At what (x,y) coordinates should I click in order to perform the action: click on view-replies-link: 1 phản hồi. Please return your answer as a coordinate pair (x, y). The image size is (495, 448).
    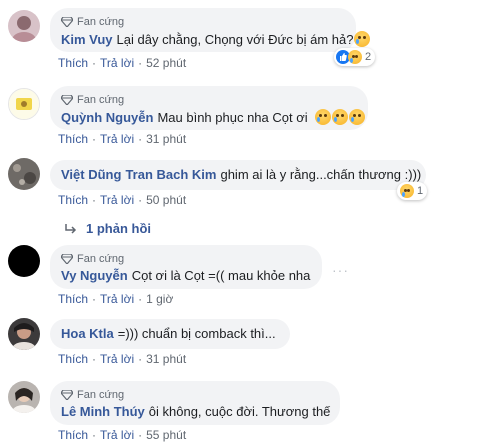
    Looking at the image, I should click on (107, 228).